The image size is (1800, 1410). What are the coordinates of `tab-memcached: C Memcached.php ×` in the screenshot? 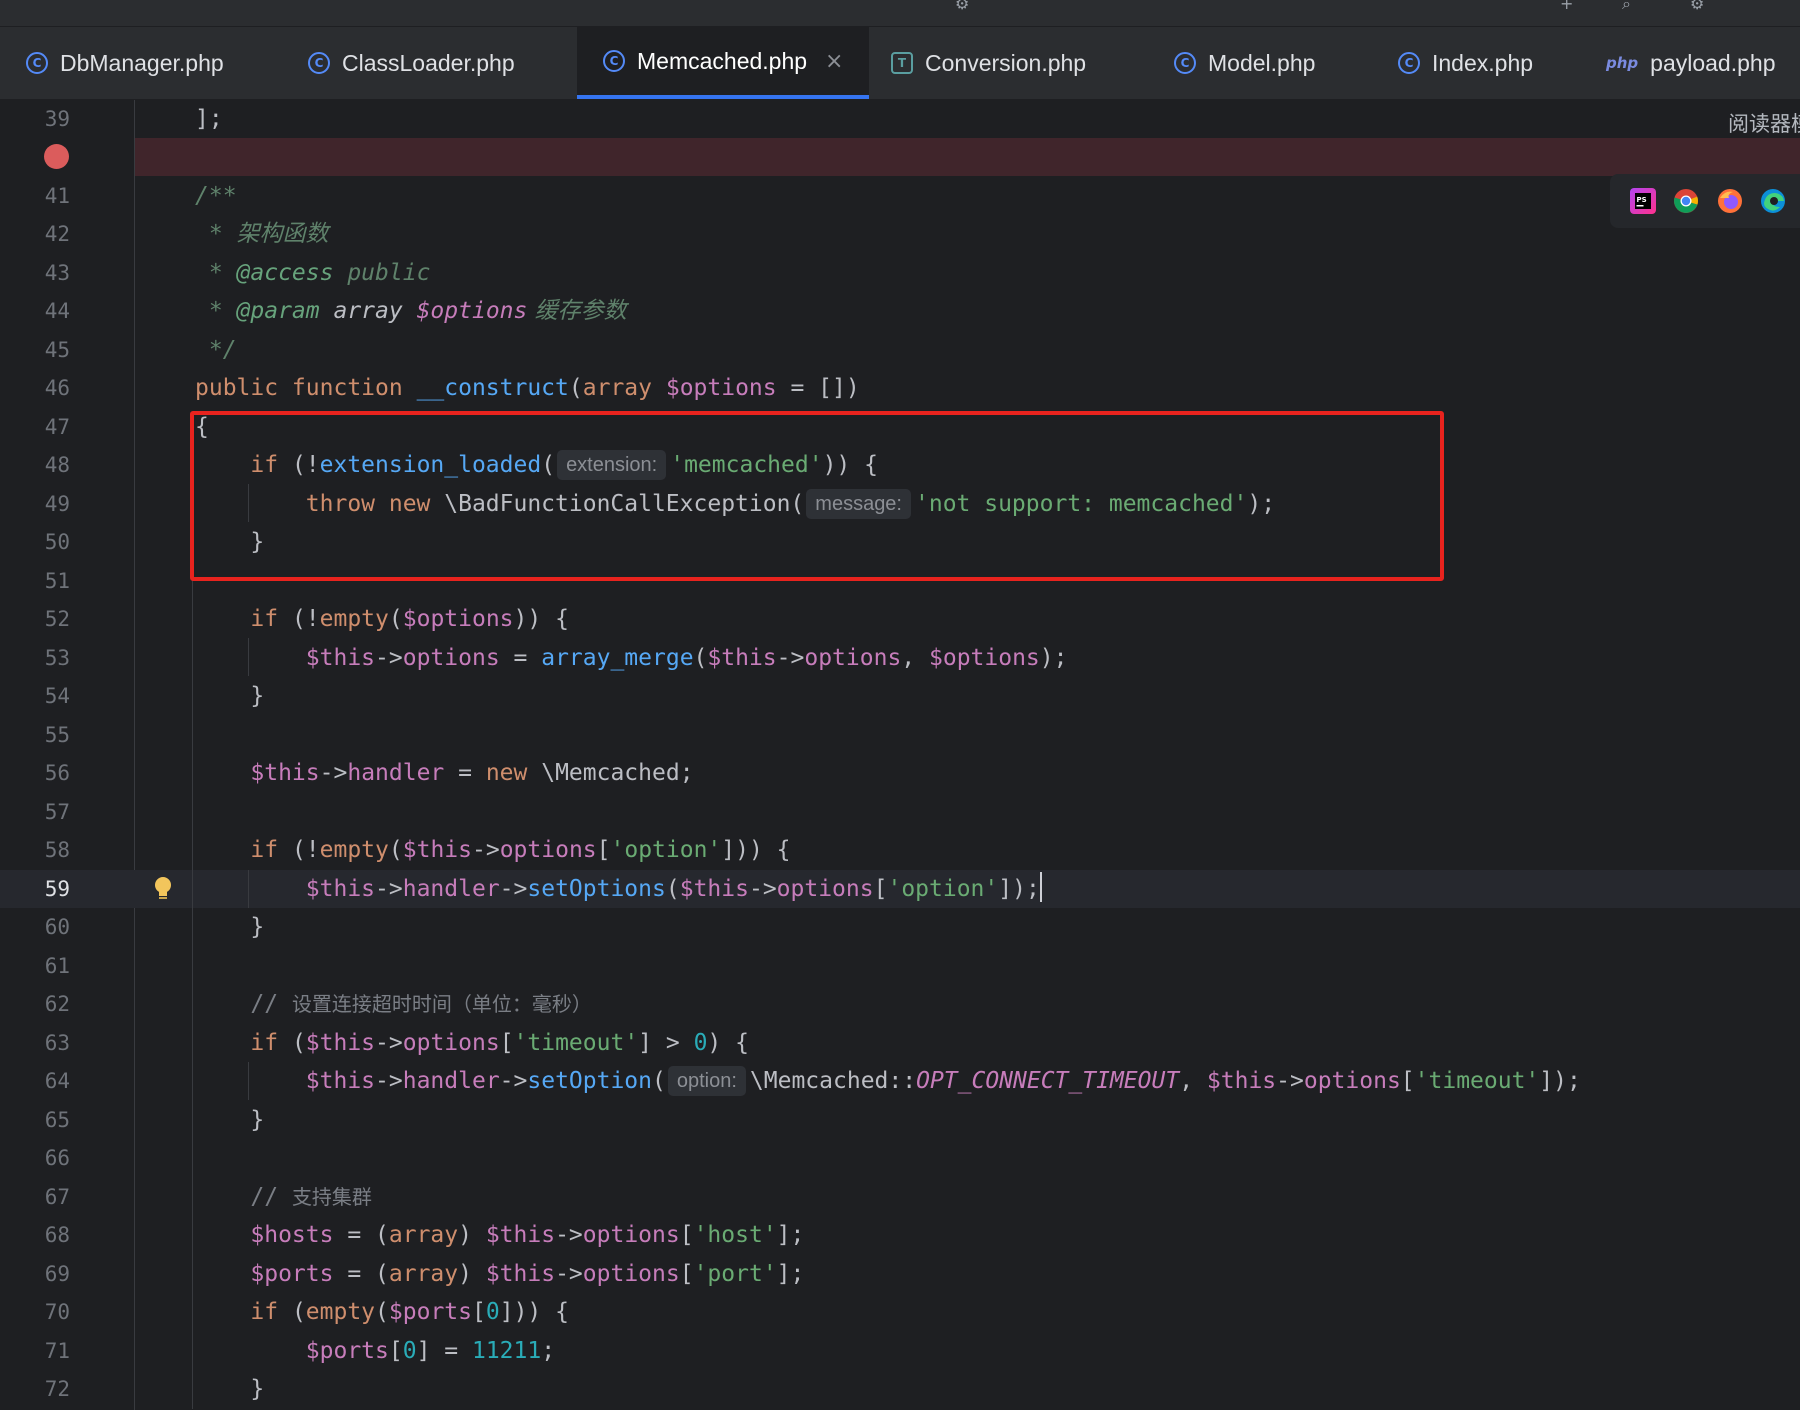 It's located at (723, 63).